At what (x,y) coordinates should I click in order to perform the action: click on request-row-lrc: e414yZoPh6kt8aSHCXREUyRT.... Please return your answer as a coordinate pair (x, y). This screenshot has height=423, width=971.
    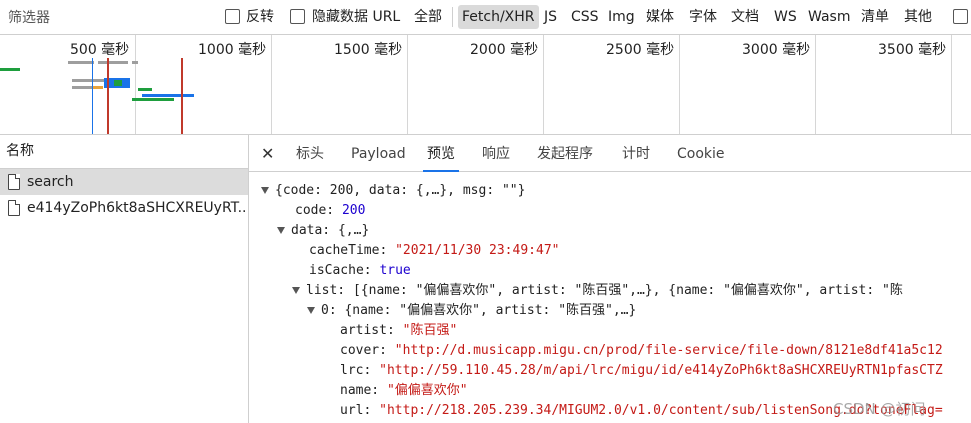
    Looking at the image, I should click on (124, 208).